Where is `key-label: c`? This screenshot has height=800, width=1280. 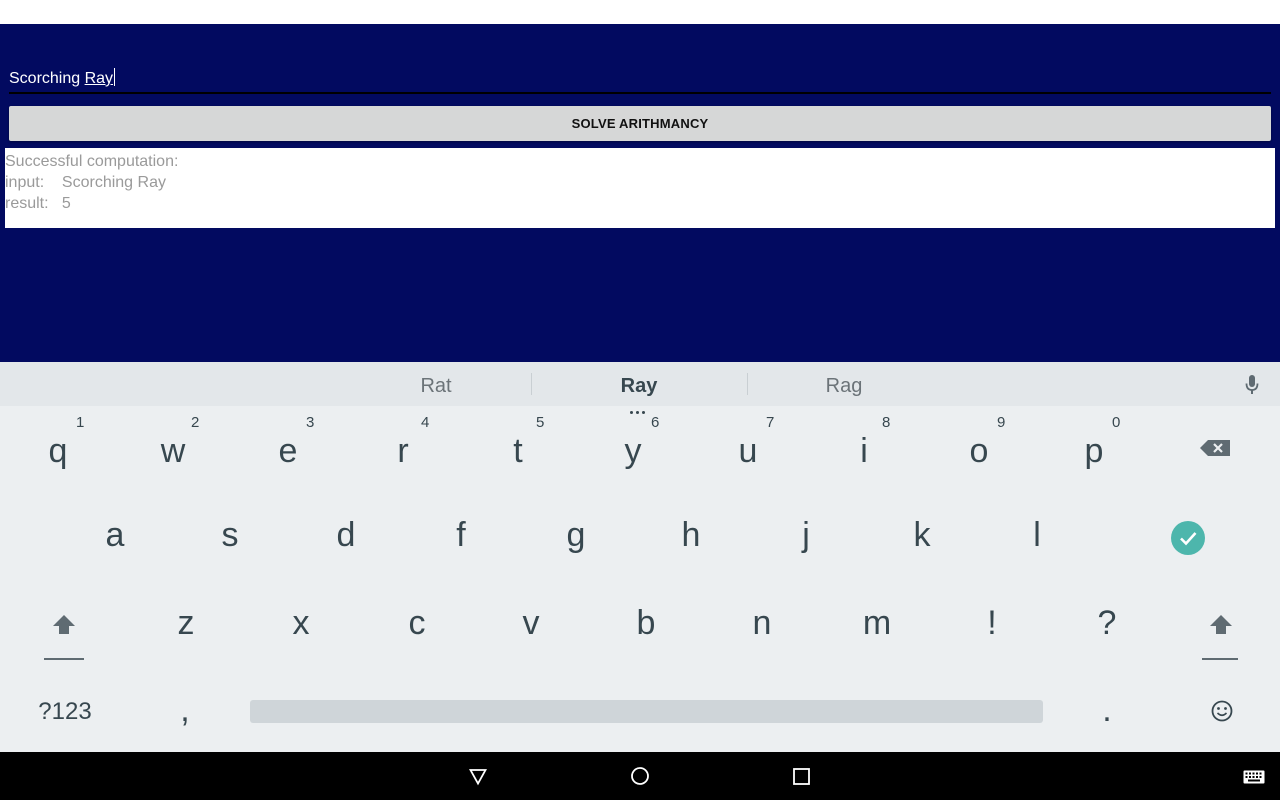 key-label: c is located at coordinates (417, 623).